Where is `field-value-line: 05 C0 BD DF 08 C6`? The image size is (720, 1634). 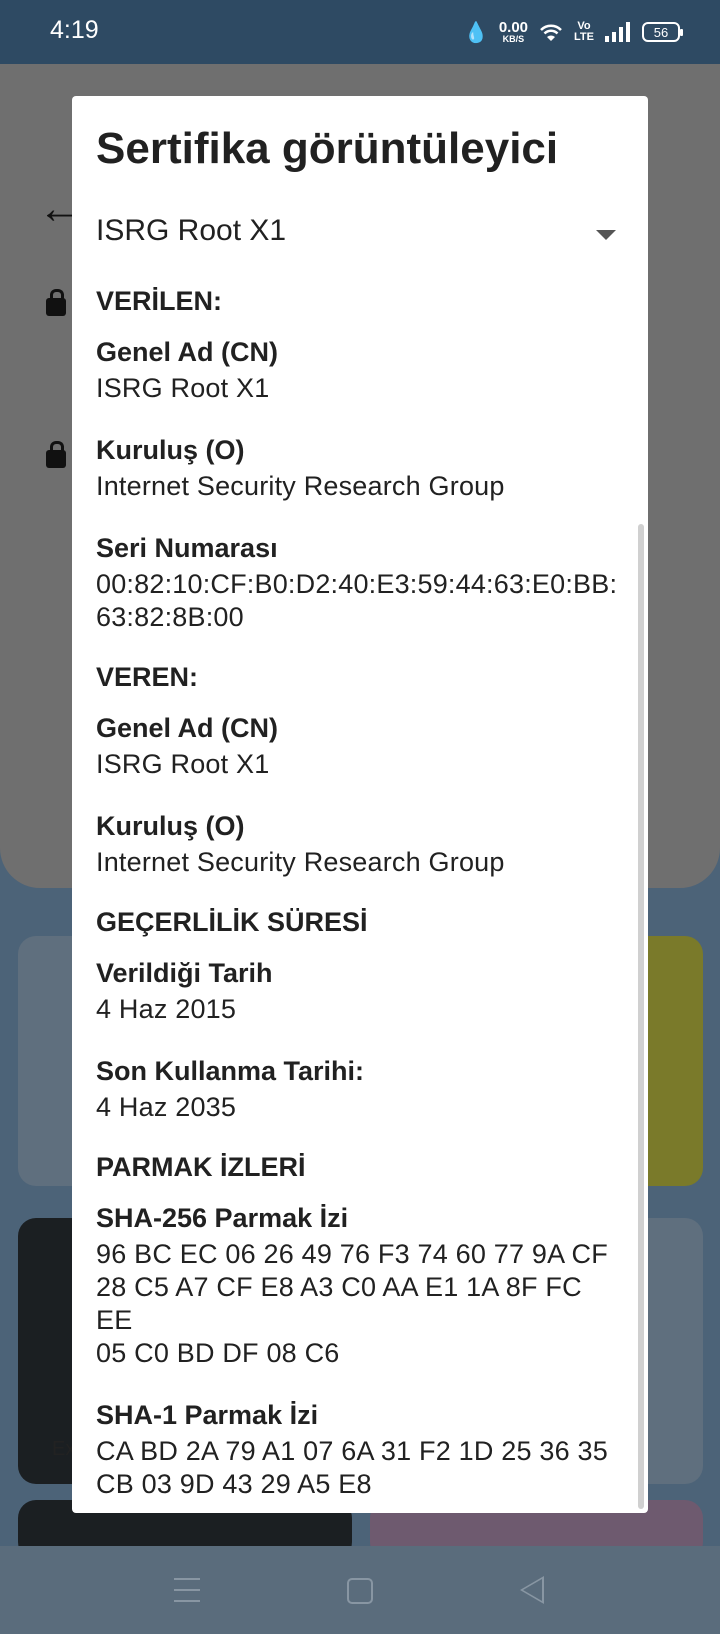
field-value-line: 05 C0 BD DF 08 C6 is located at coordinates (218, 1353).